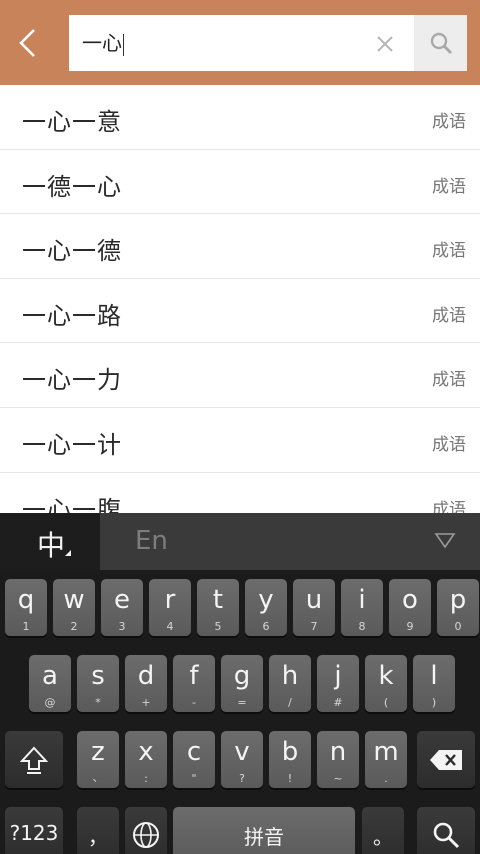 This screenshot has height=854, width=480. Describe the element at coordinates (445, 540) in the screenshot. I see `collapse-keyboard-icon` at that location.